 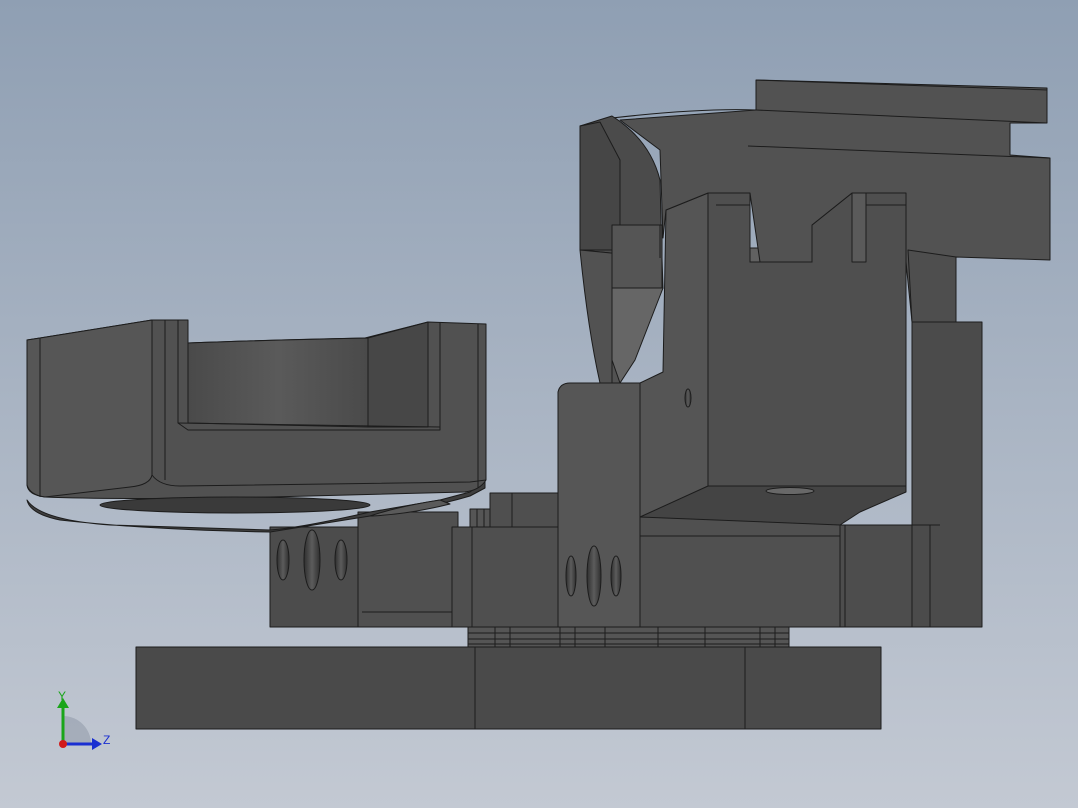 I want to click on shim-stack, so click(x=628, y=637).